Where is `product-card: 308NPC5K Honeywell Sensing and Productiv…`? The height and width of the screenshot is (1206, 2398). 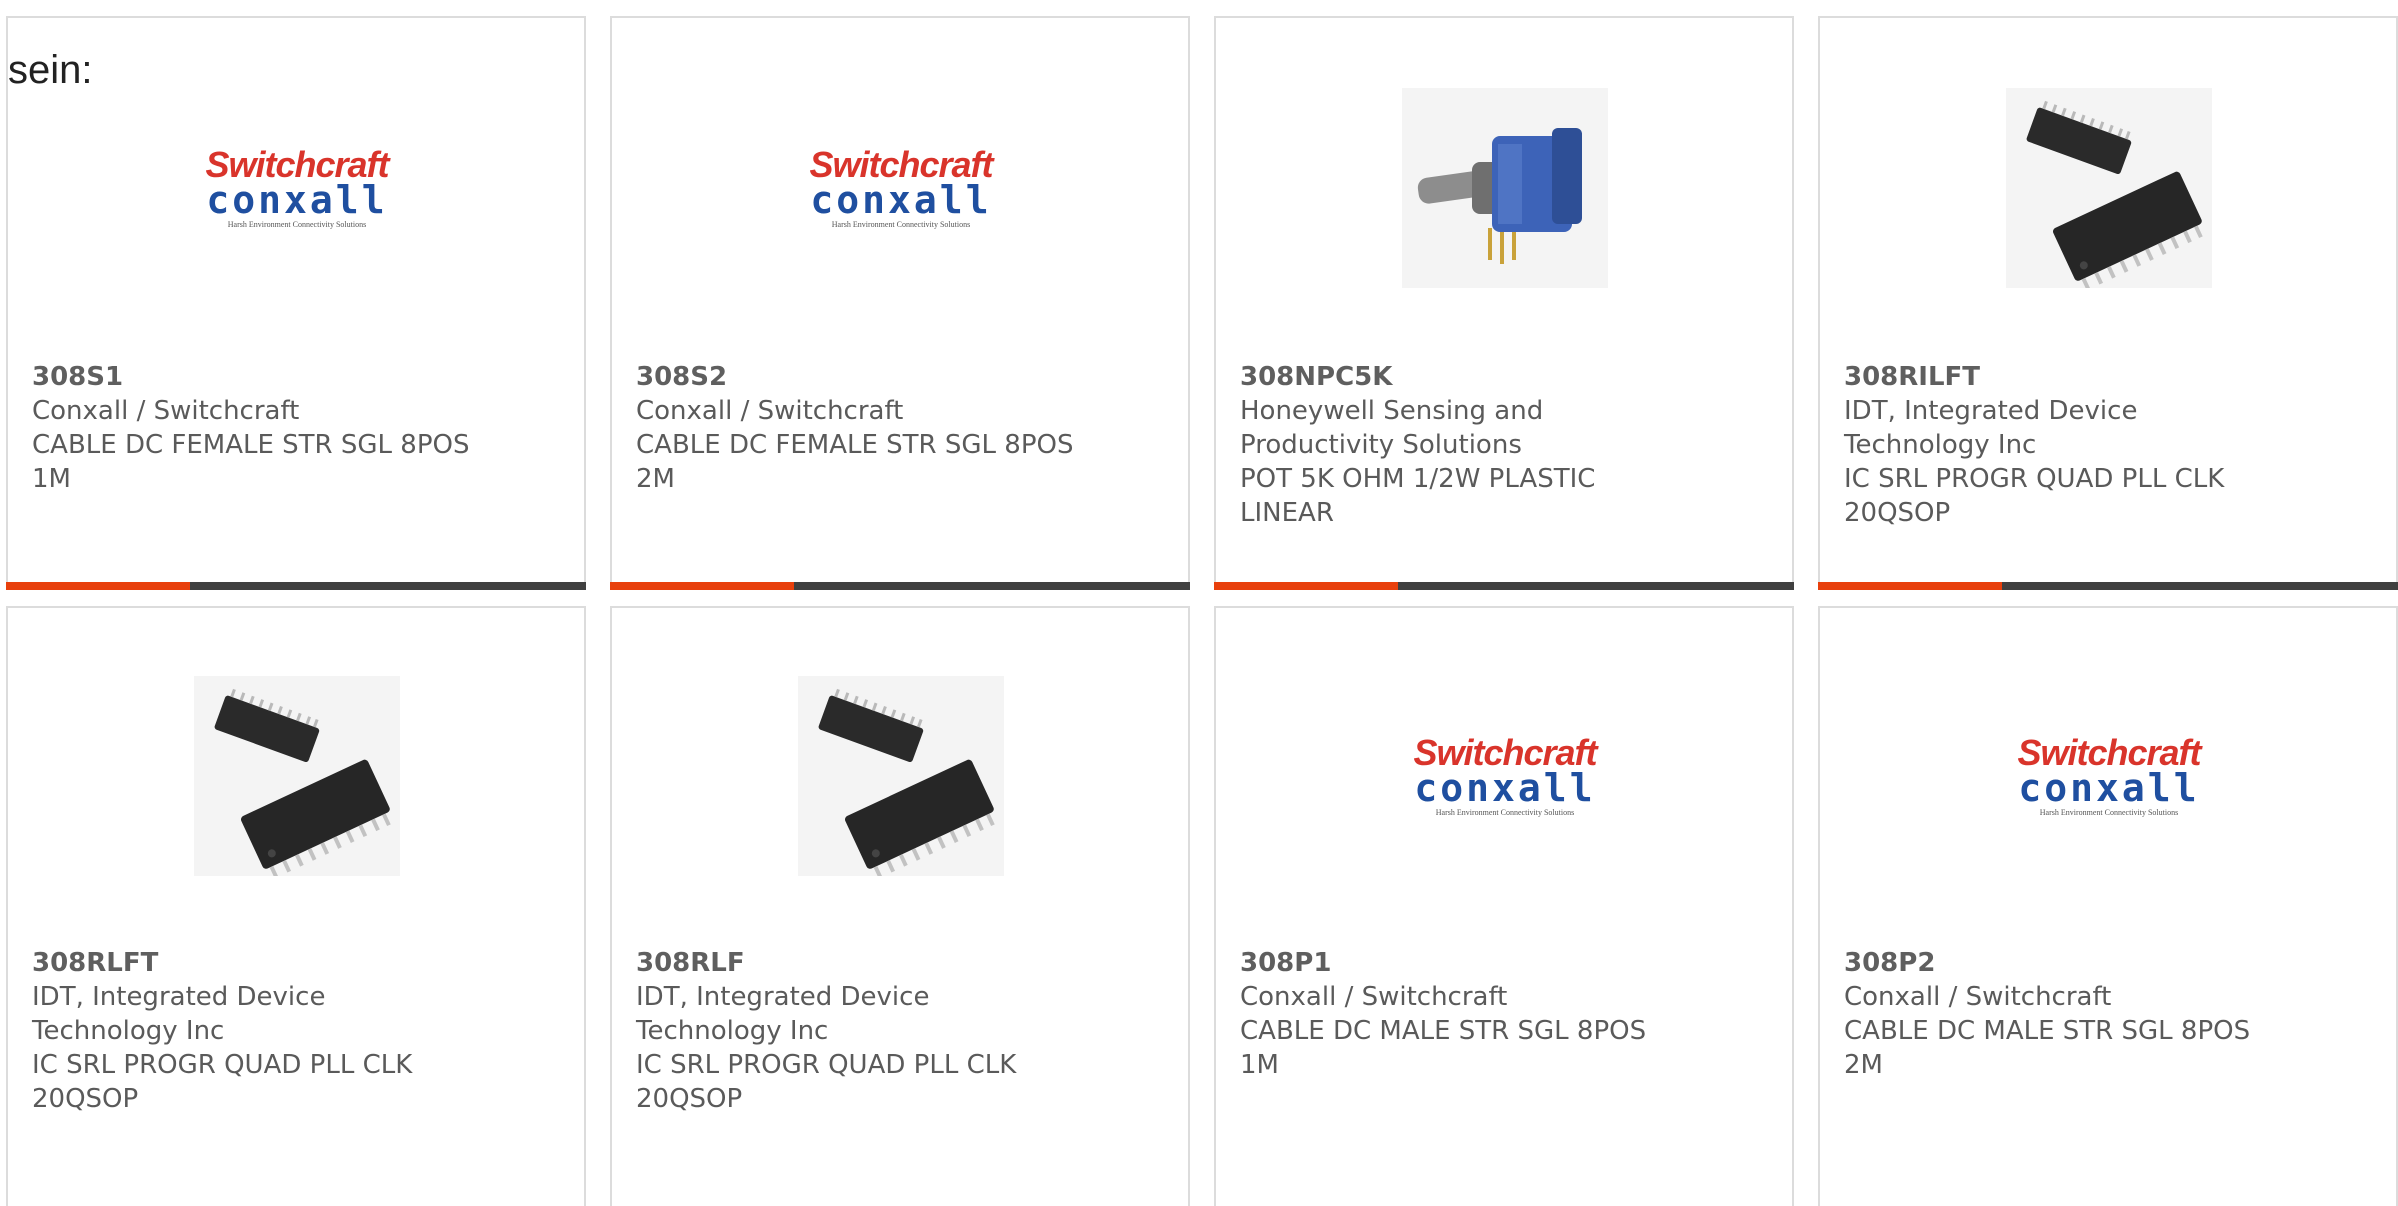
product-card: 308NPC5K Honeywell Sensing and Productiv… is located at coordinates (1504, 303).